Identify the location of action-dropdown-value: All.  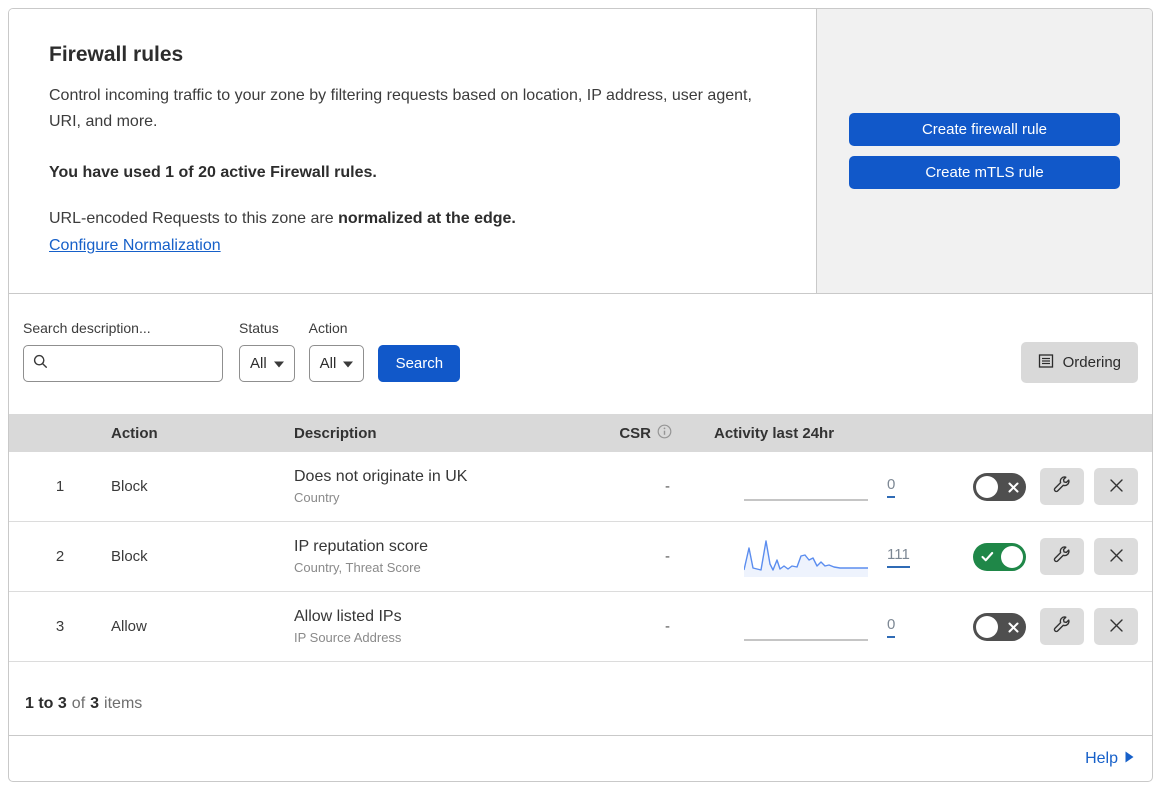
(328, 363).